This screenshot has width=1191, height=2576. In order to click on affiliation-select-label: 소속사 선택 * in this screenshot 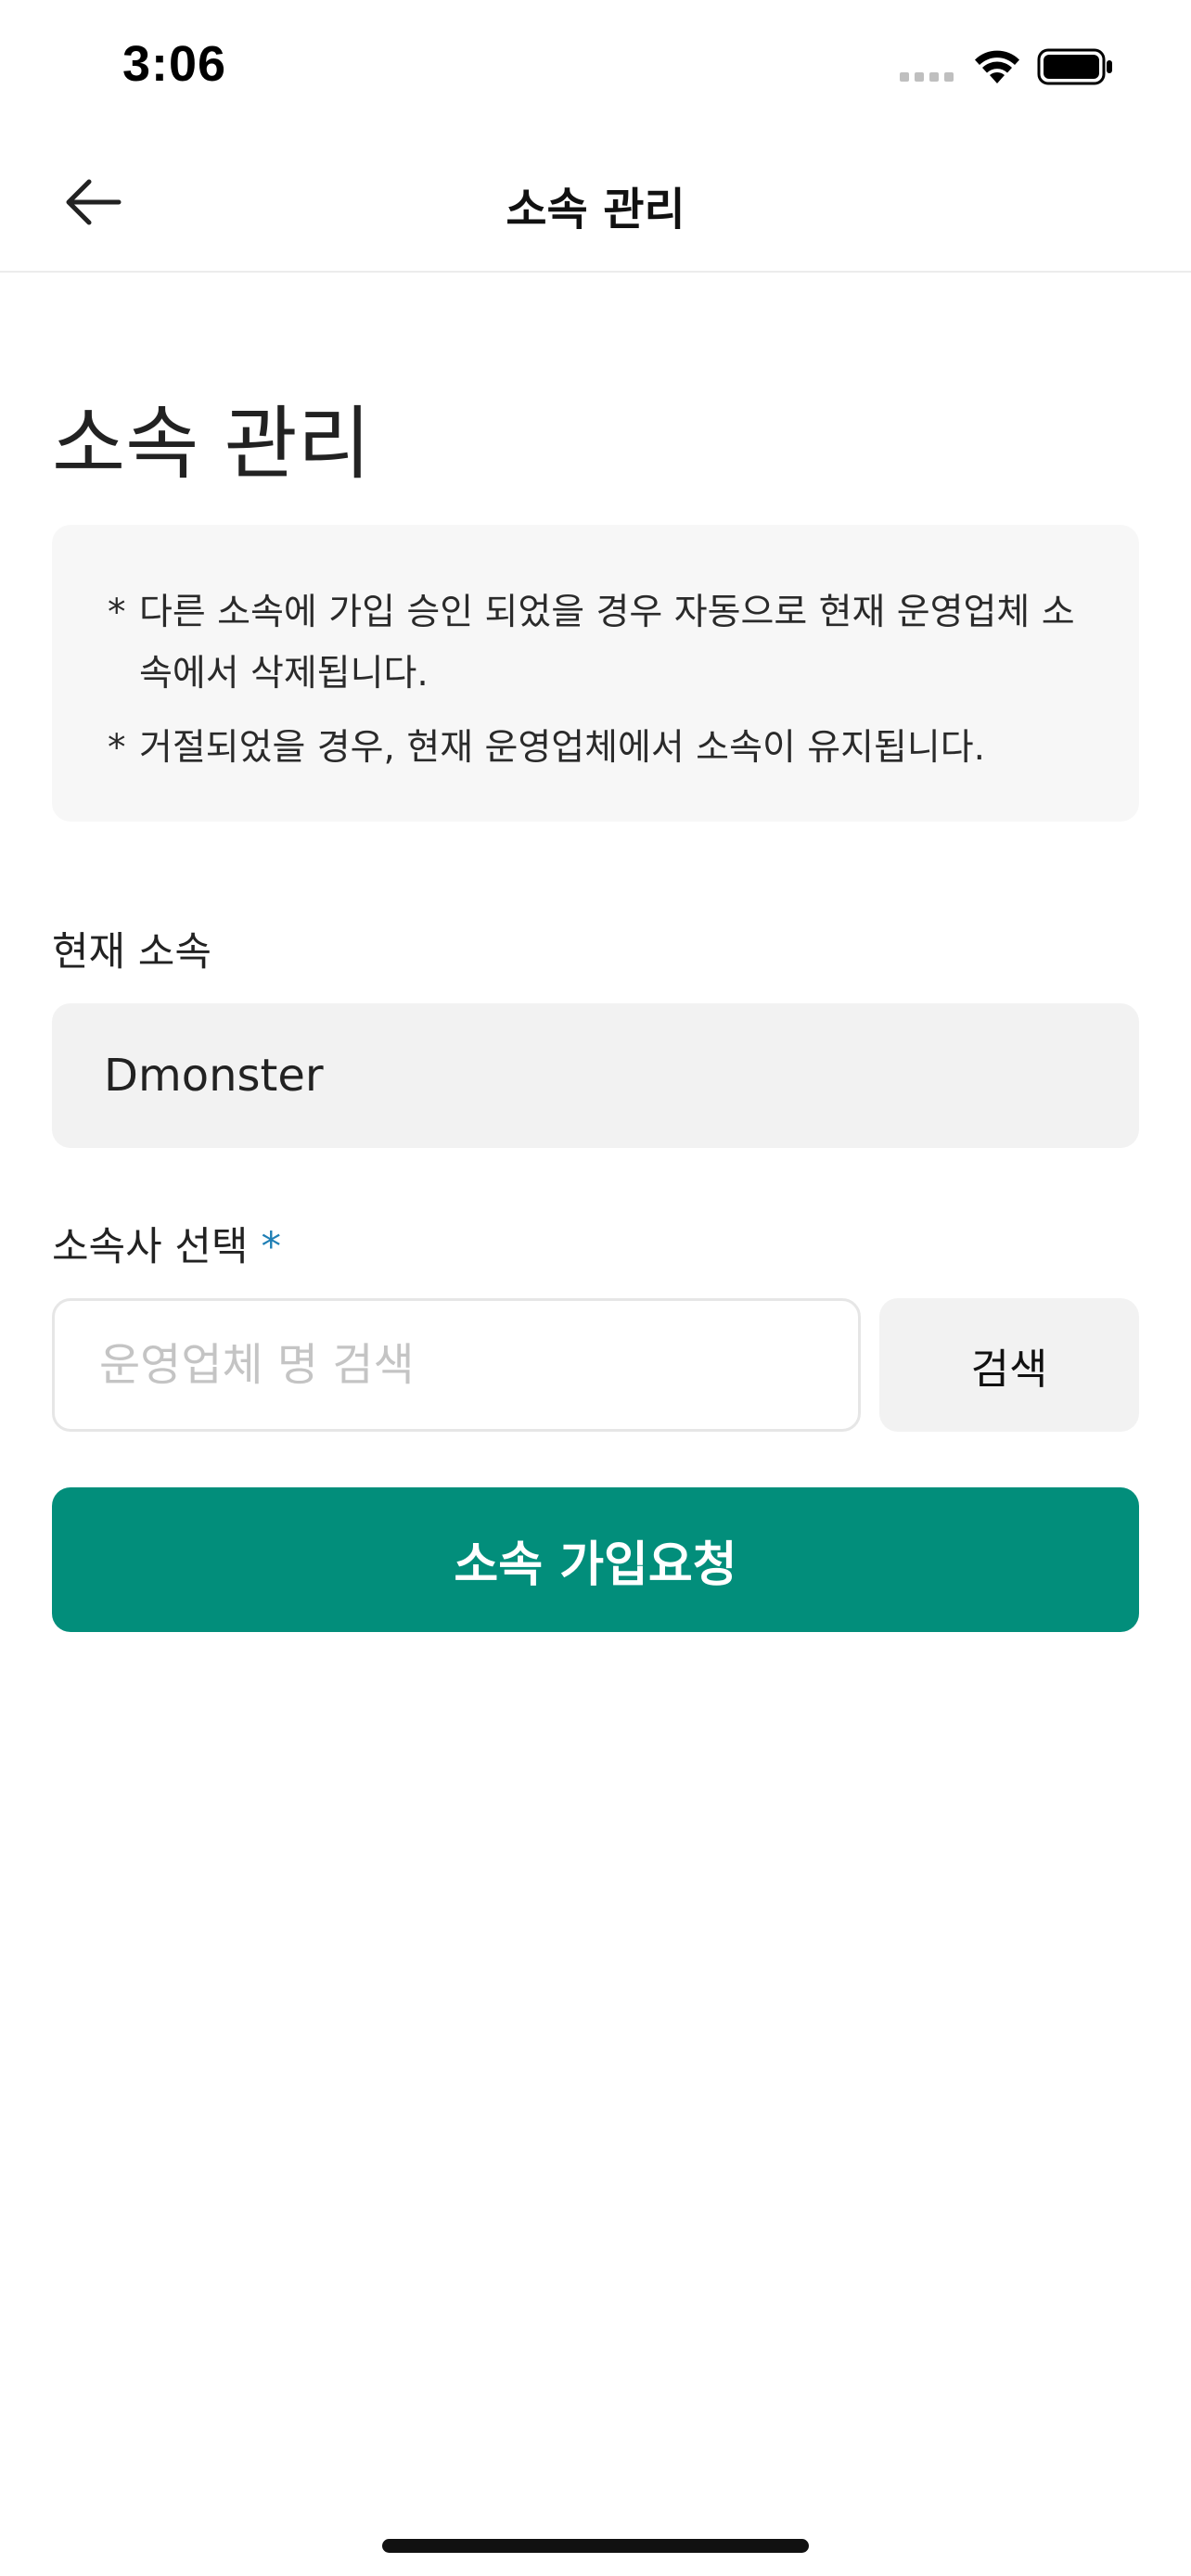, I will do `click(166, 1243)`.